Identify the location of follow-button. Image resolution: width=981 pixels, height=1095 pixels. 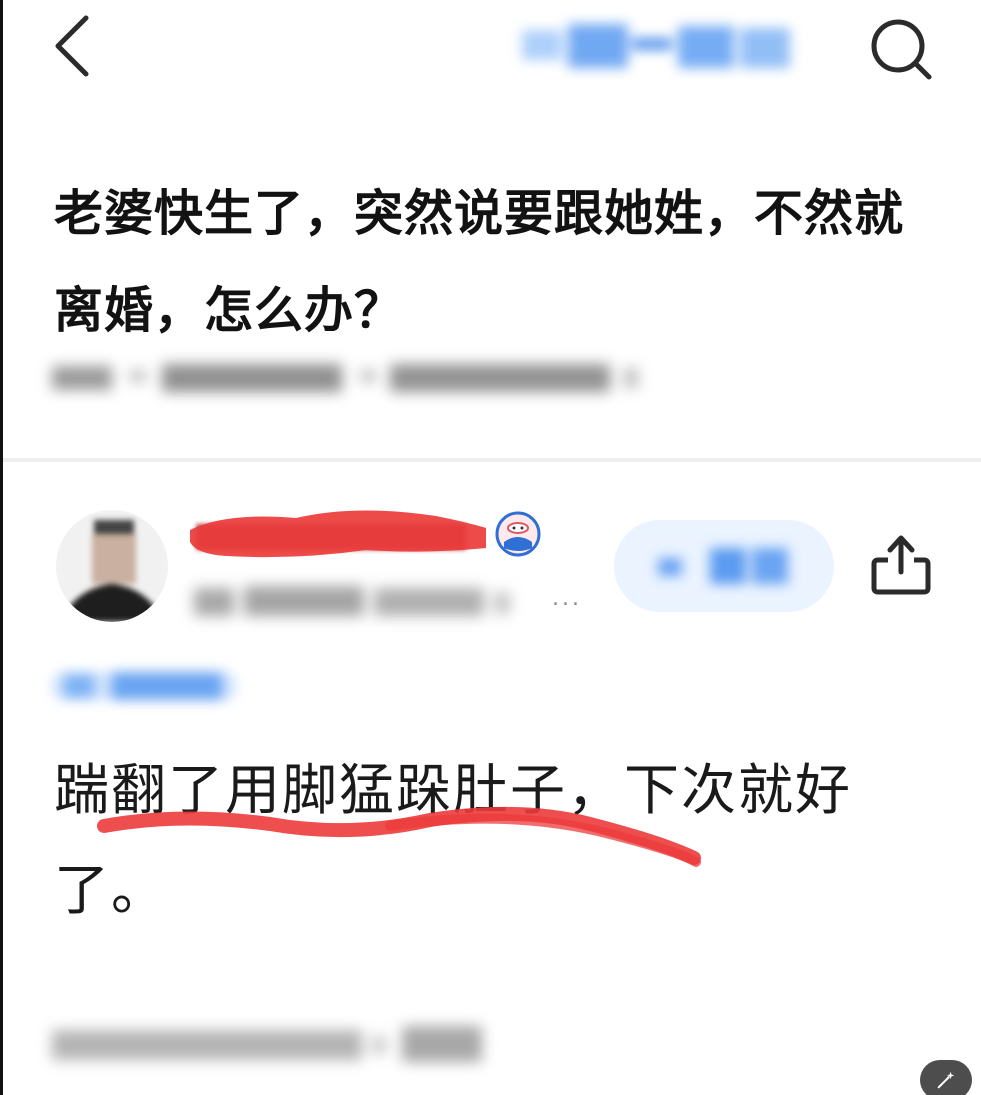
(724, 566).